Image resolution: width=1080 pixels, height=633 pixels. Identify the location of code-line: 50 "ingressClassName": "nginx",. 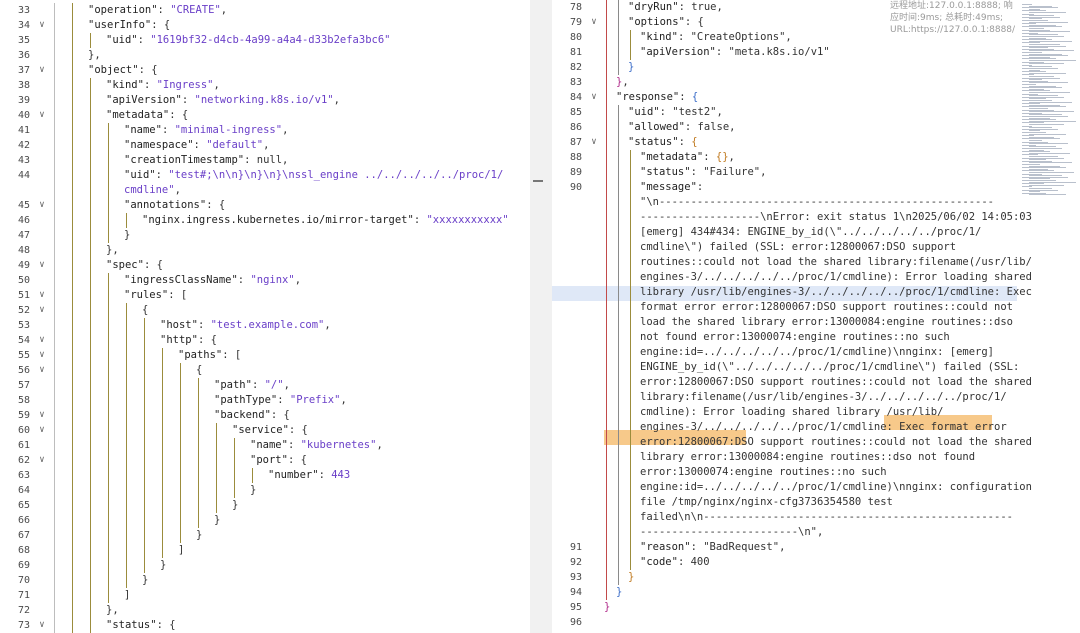
(265, 280).